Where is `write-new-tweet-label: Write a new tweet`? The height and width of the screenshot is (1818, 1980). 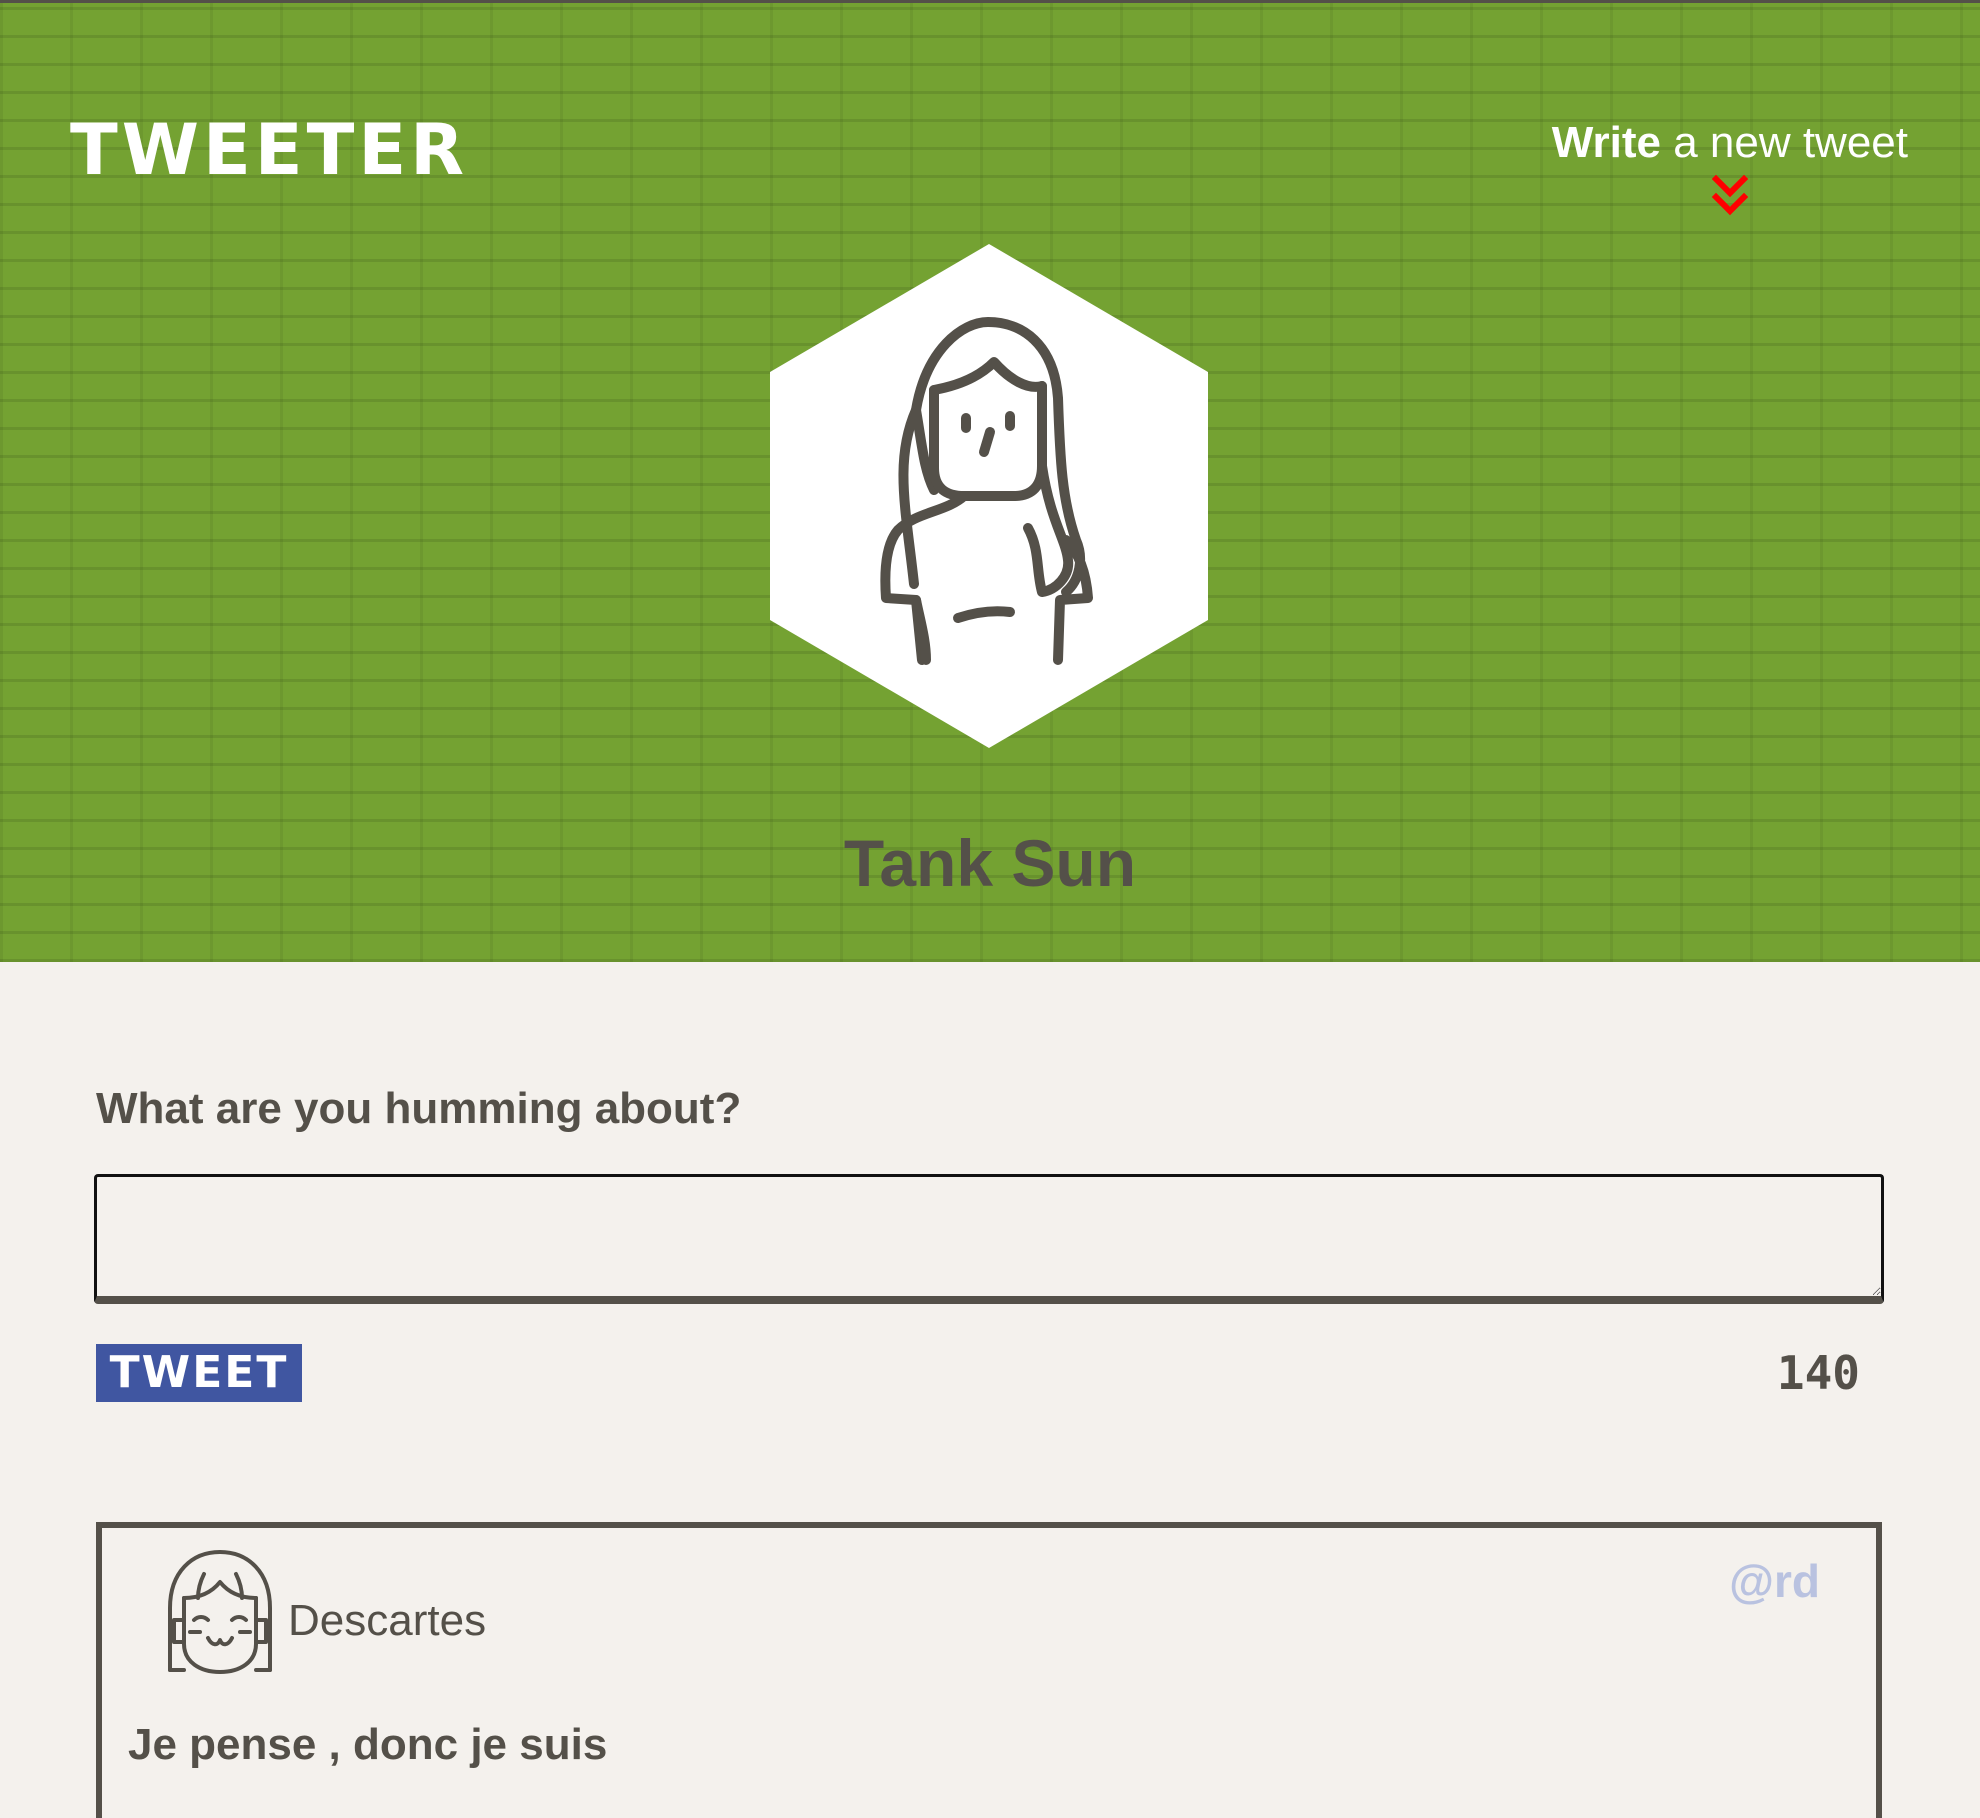
write-new-tweet-label: Write a new tweet is located at coordinates (1730, 143).